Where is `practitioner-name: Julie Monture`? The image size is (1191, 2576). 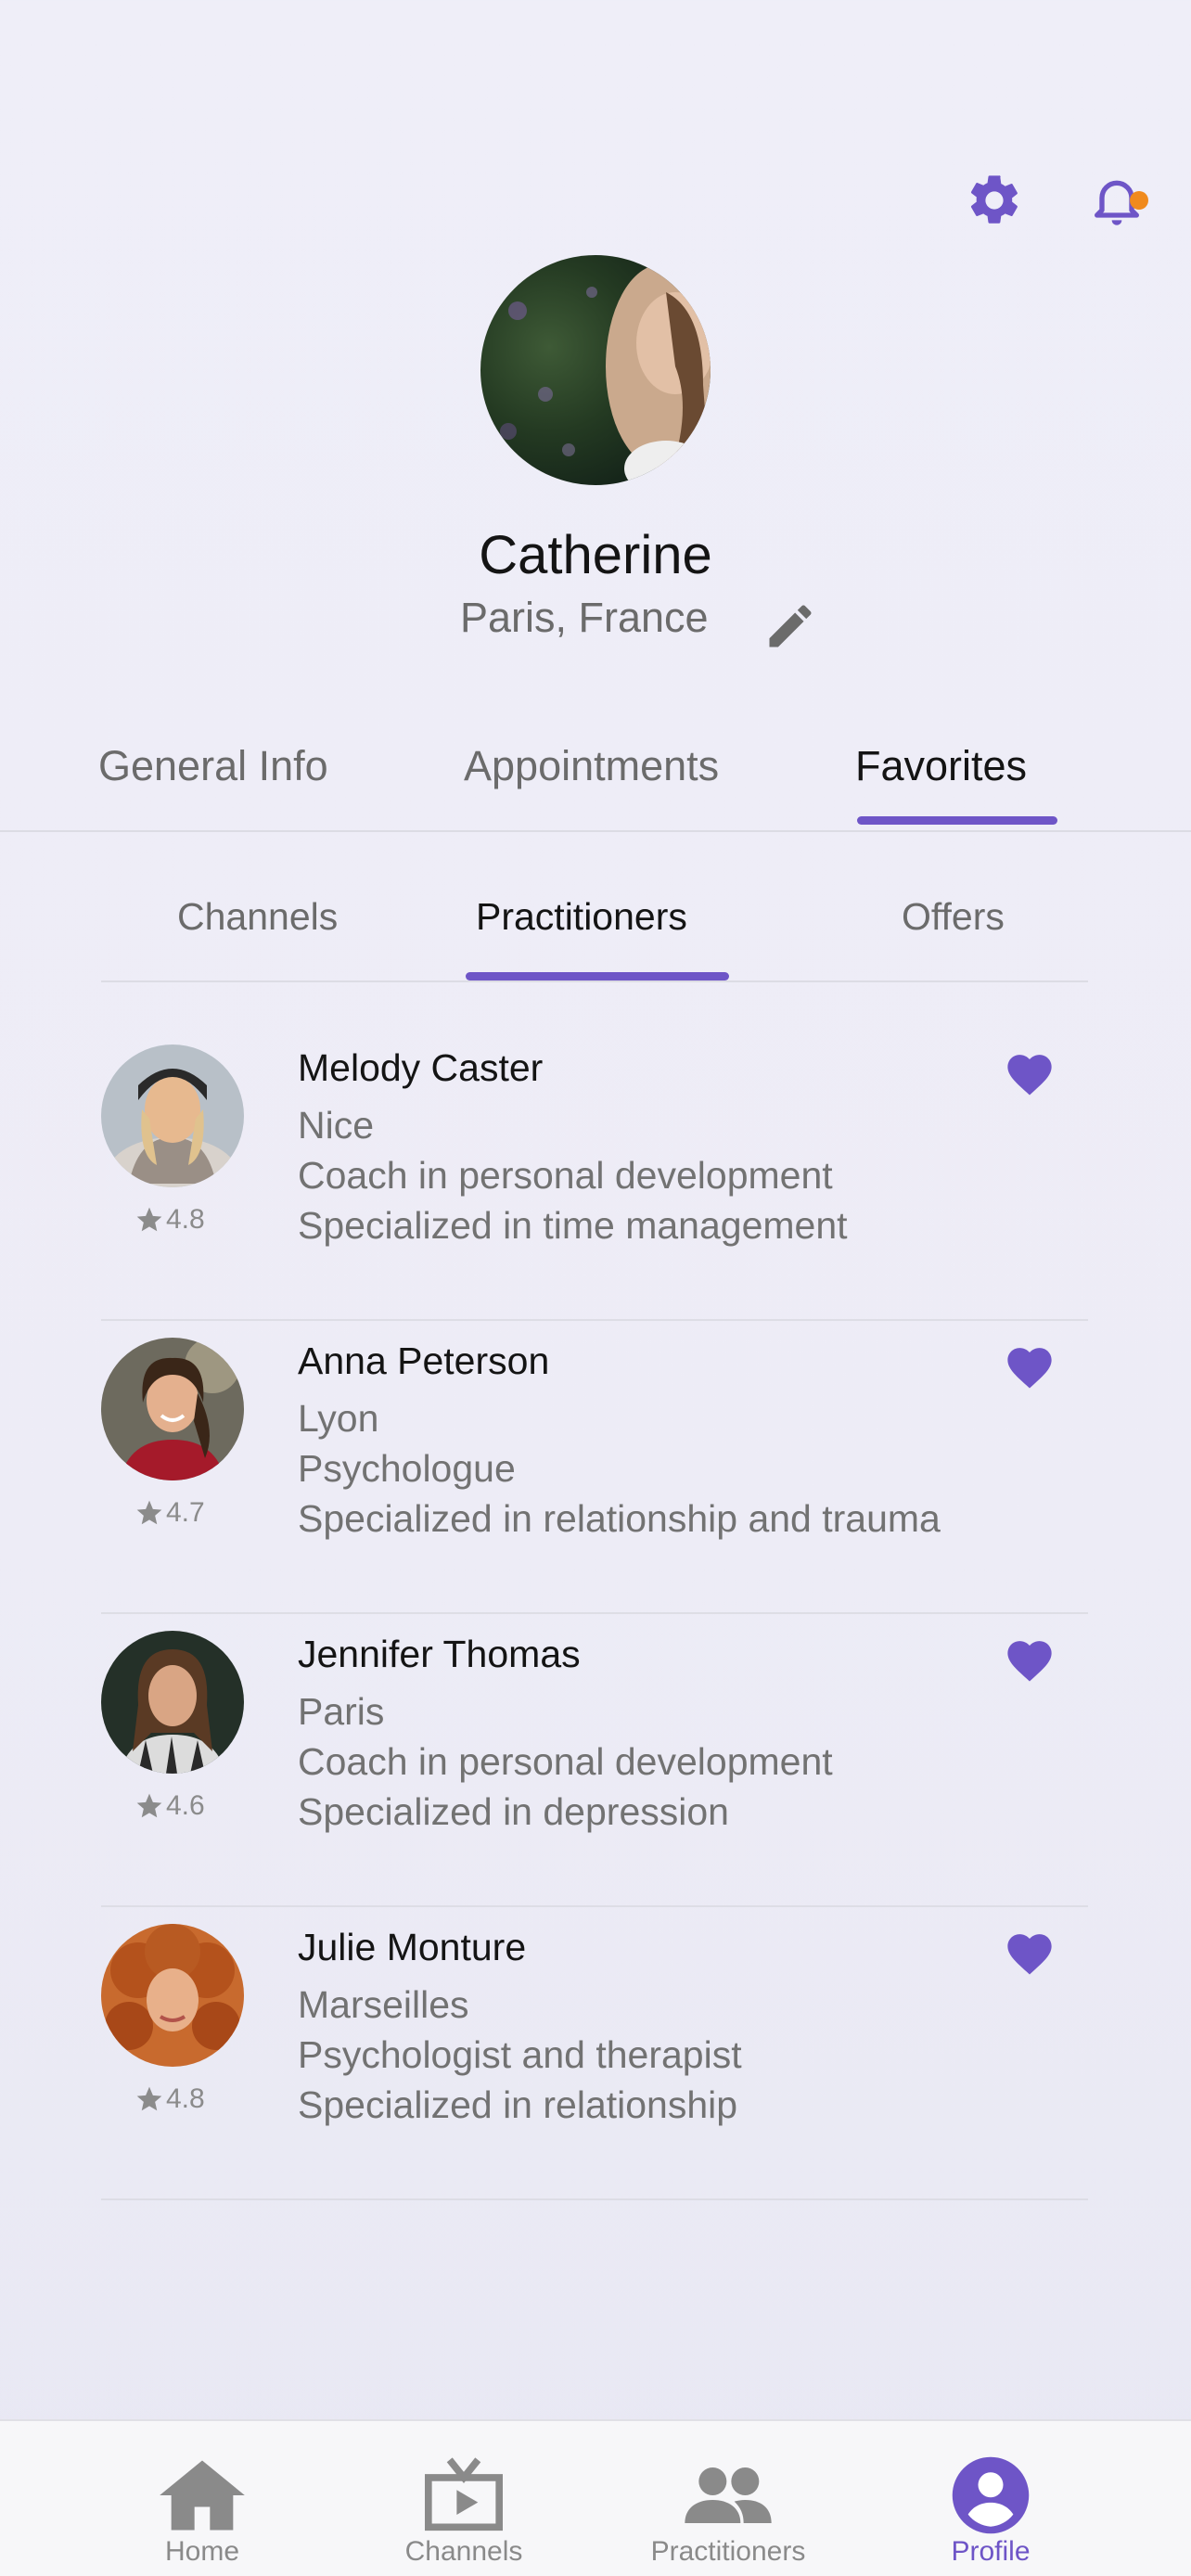 practitioner-name: Julie Monture is located at coordinates (412, 1947).